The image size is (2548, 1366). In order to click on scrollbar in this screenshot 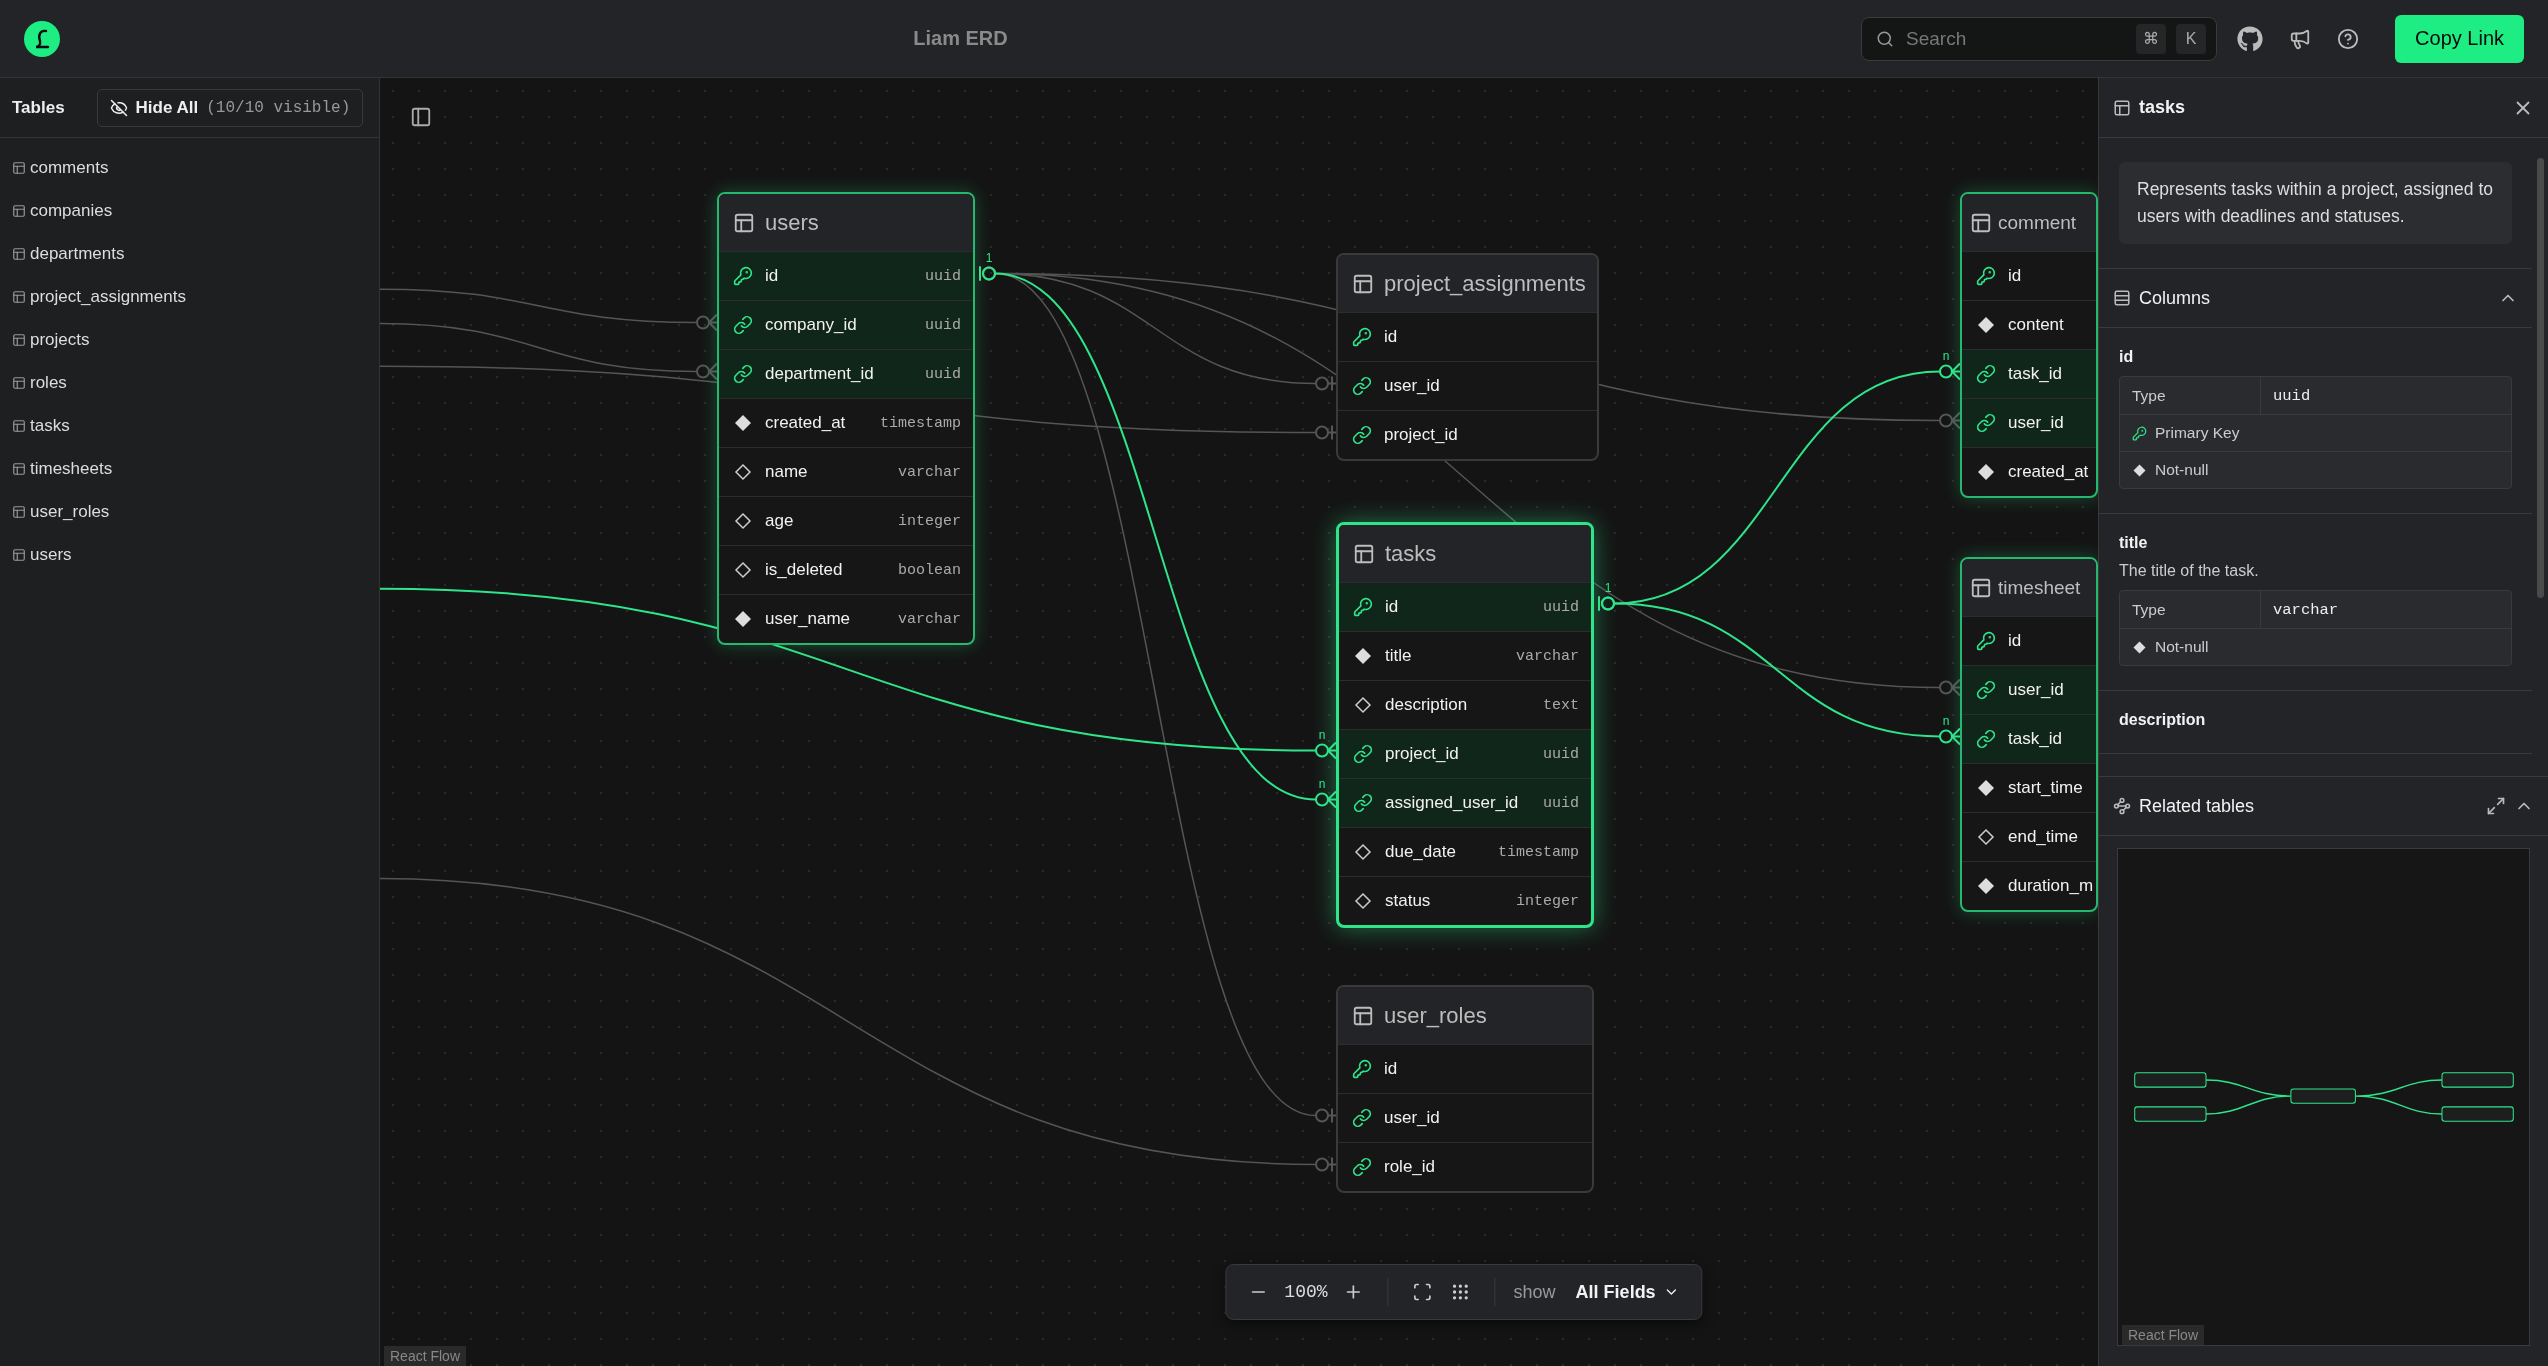, I will do `click(2540, 378)`.